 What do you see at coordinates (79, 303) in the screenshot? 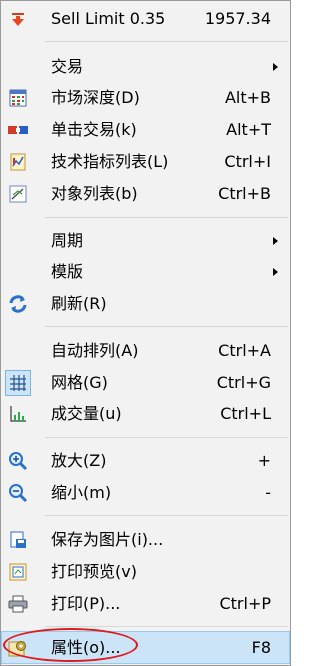
I see `menu-item-label: 刷新(R)` at bounding box center [79, 303].